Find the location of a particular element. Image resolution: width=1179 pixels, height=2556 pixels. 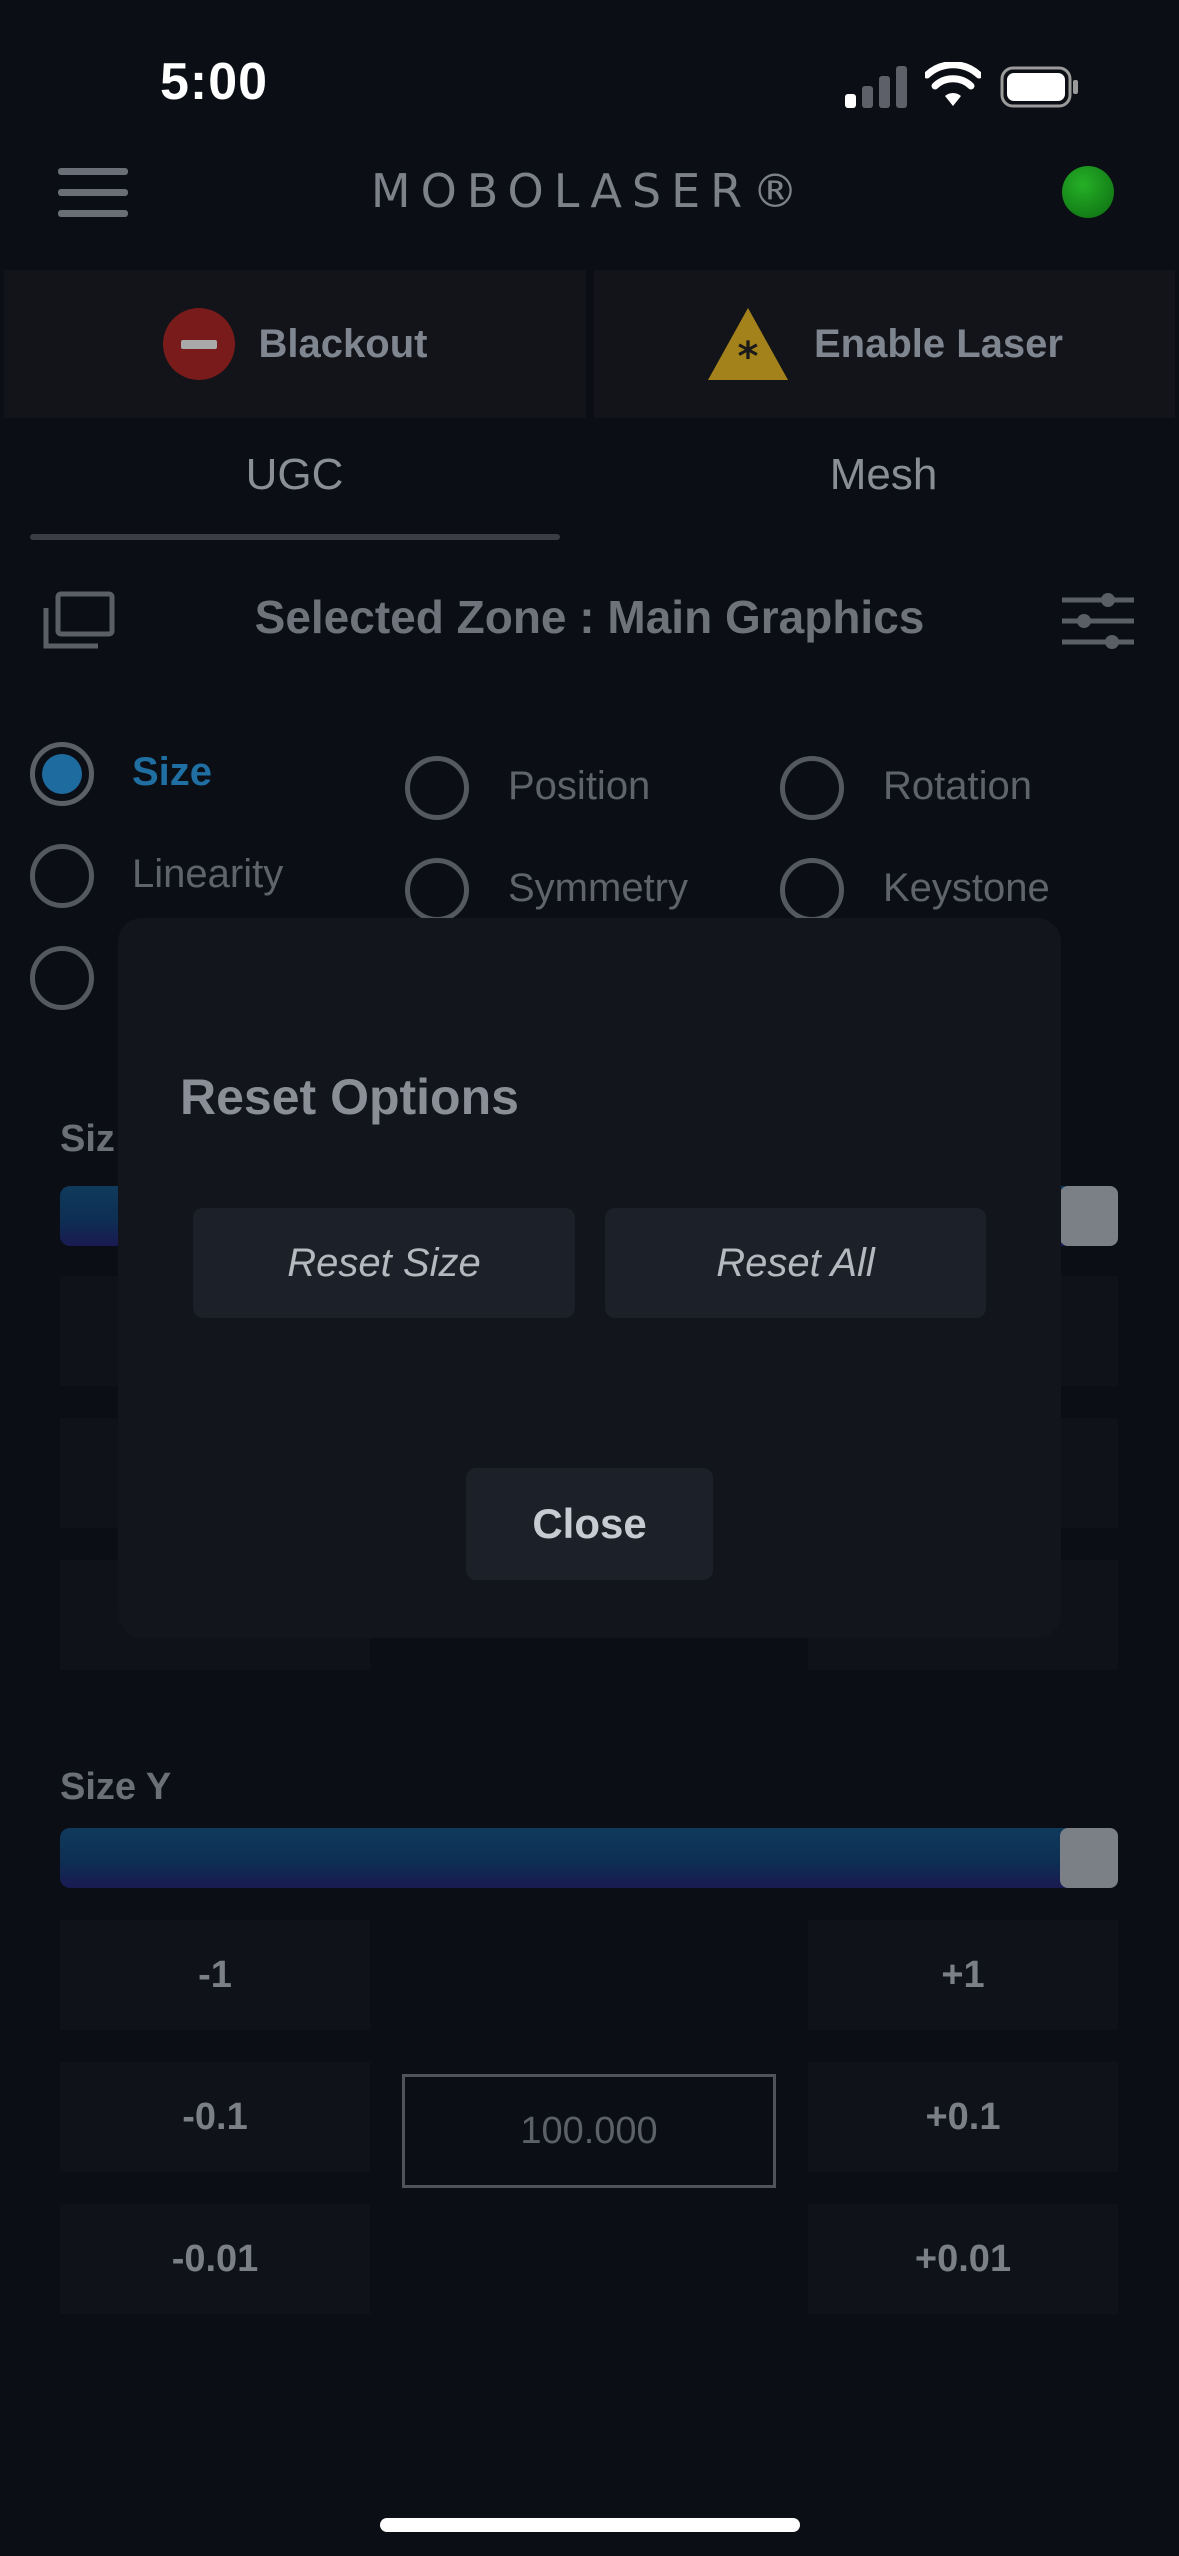

radio-symmetry is located at coordinates (437, 890).